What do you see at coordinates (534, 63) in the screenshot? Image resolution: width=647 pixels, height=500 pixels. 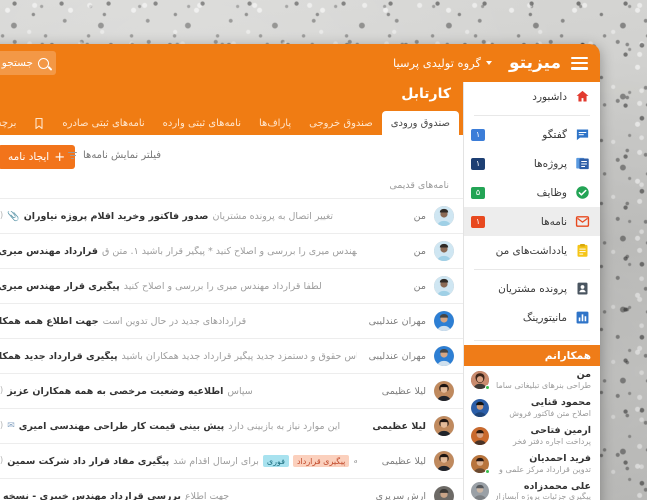 I see `brand-title: میزیتو` at bounding box center [534, 63].